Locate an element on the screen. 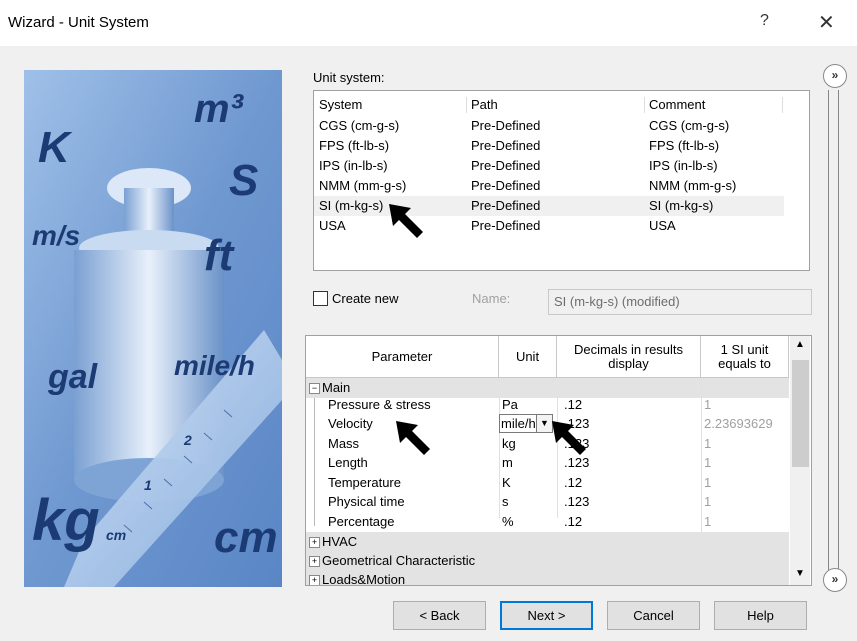 This screenshot has width=857, height=641. system-name: SI (m-kg-s) is located at coordinates (351, 205).